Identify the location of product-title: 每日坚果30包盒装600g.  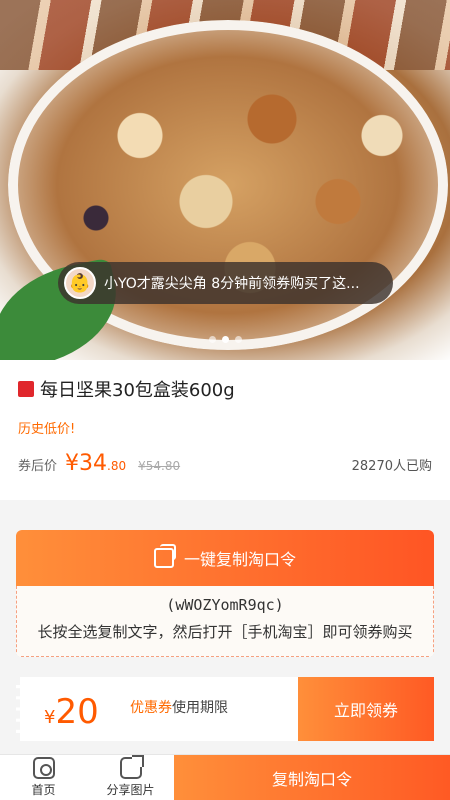
(137, 390).